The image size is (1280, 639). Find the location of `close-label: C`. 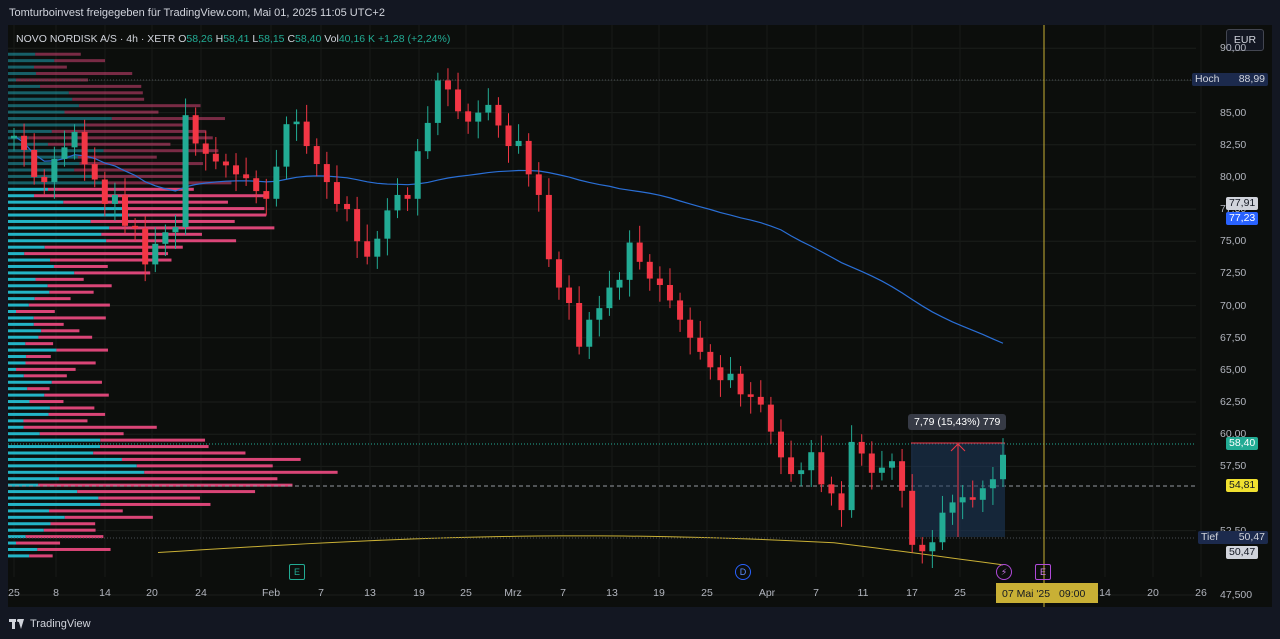

close-label: C is located at coordinates (291, 39).